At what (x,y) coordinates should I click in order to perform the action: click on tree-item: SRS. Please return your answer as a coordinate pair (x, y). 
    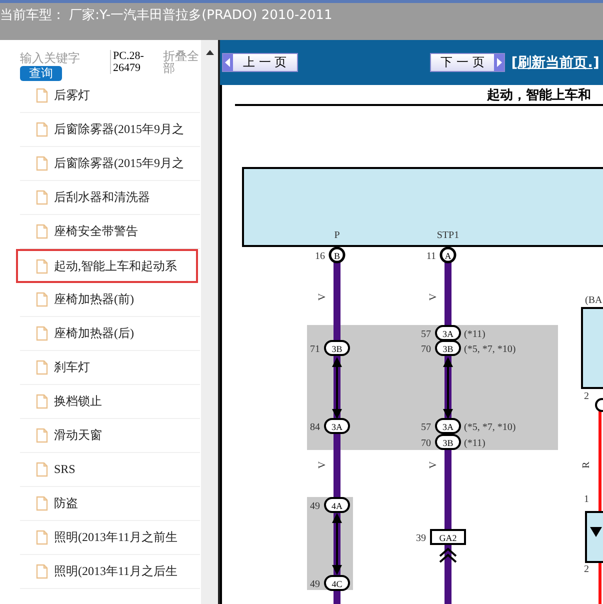
    Looking at the image, I should click on (110, 470).